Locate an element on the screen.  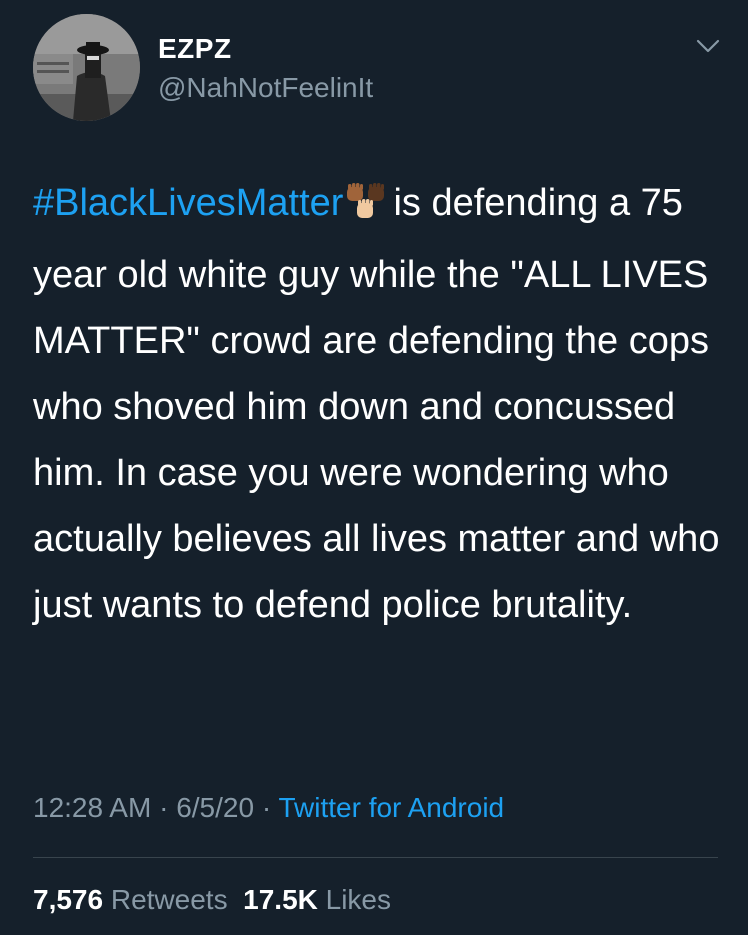
avatar-photo is located at coordinates (86, 67).